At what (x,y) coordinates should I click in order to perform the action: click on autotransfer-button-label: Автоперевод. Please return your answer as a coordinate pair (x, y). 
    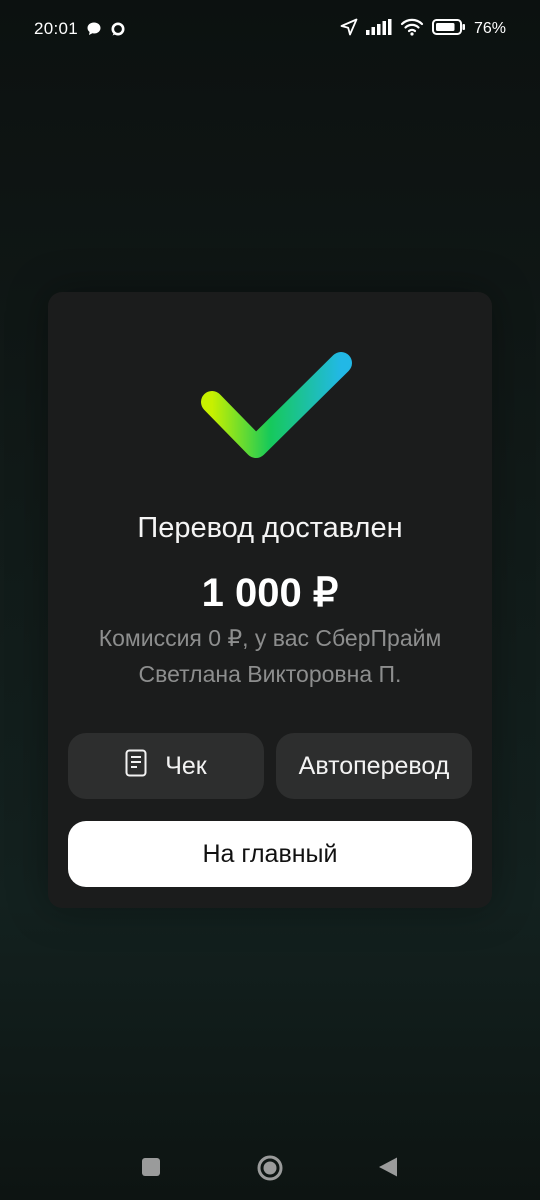
    Looking at the image, I should click on (374, 765).